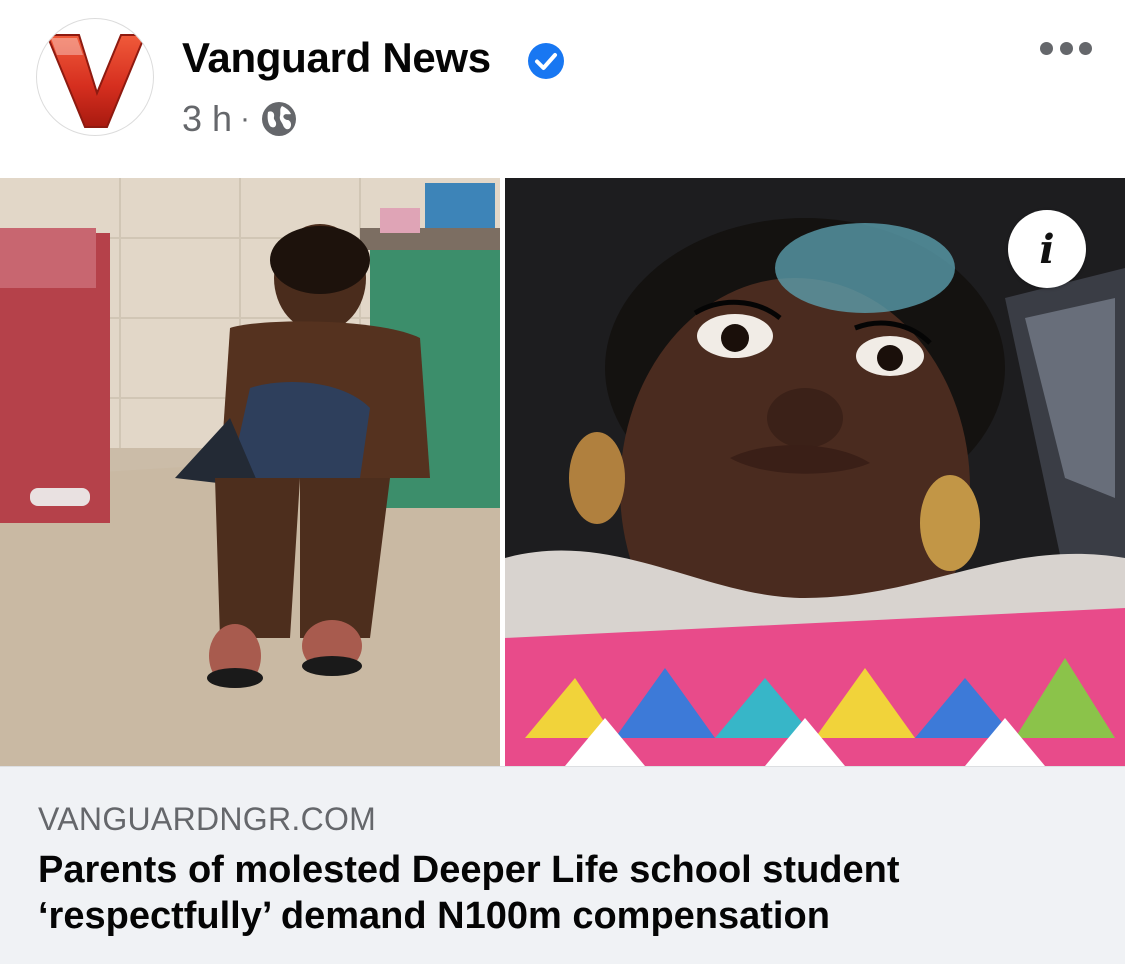 The width and height of the screenshot is (1125, 977). I want to click on more-options-icon, so click(1066, 48).